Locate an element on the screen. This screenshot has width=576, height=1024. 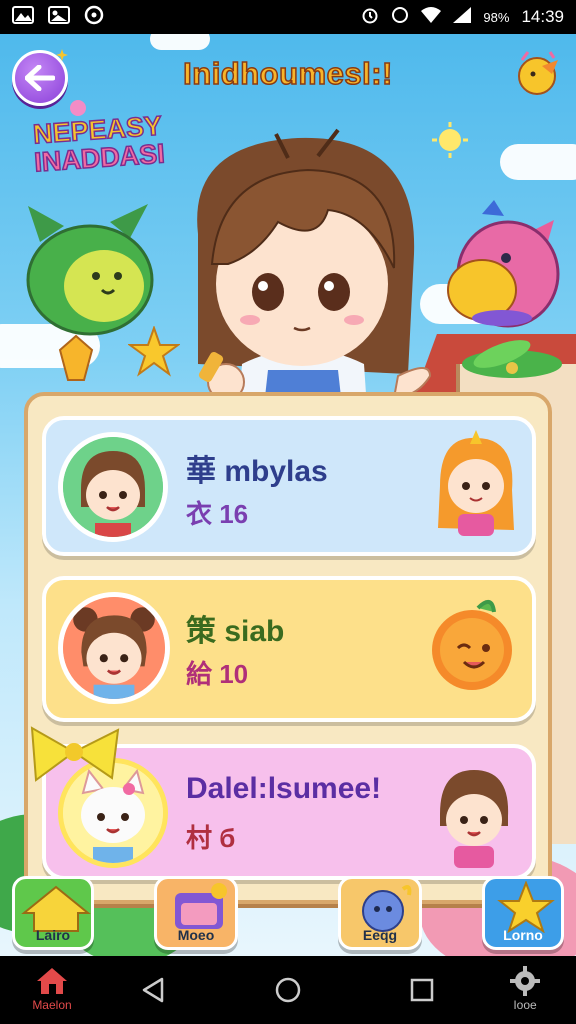
sun-mascot-icon is located at coordinates (472, 650).